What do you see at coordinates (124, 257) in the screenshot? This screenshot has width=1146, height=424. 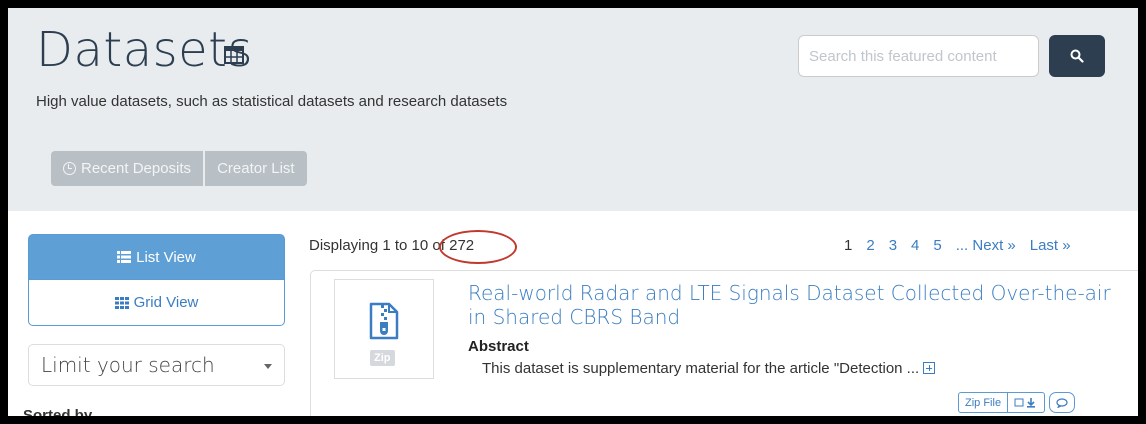 I see `list-icon` at bounding box center [124, 257].